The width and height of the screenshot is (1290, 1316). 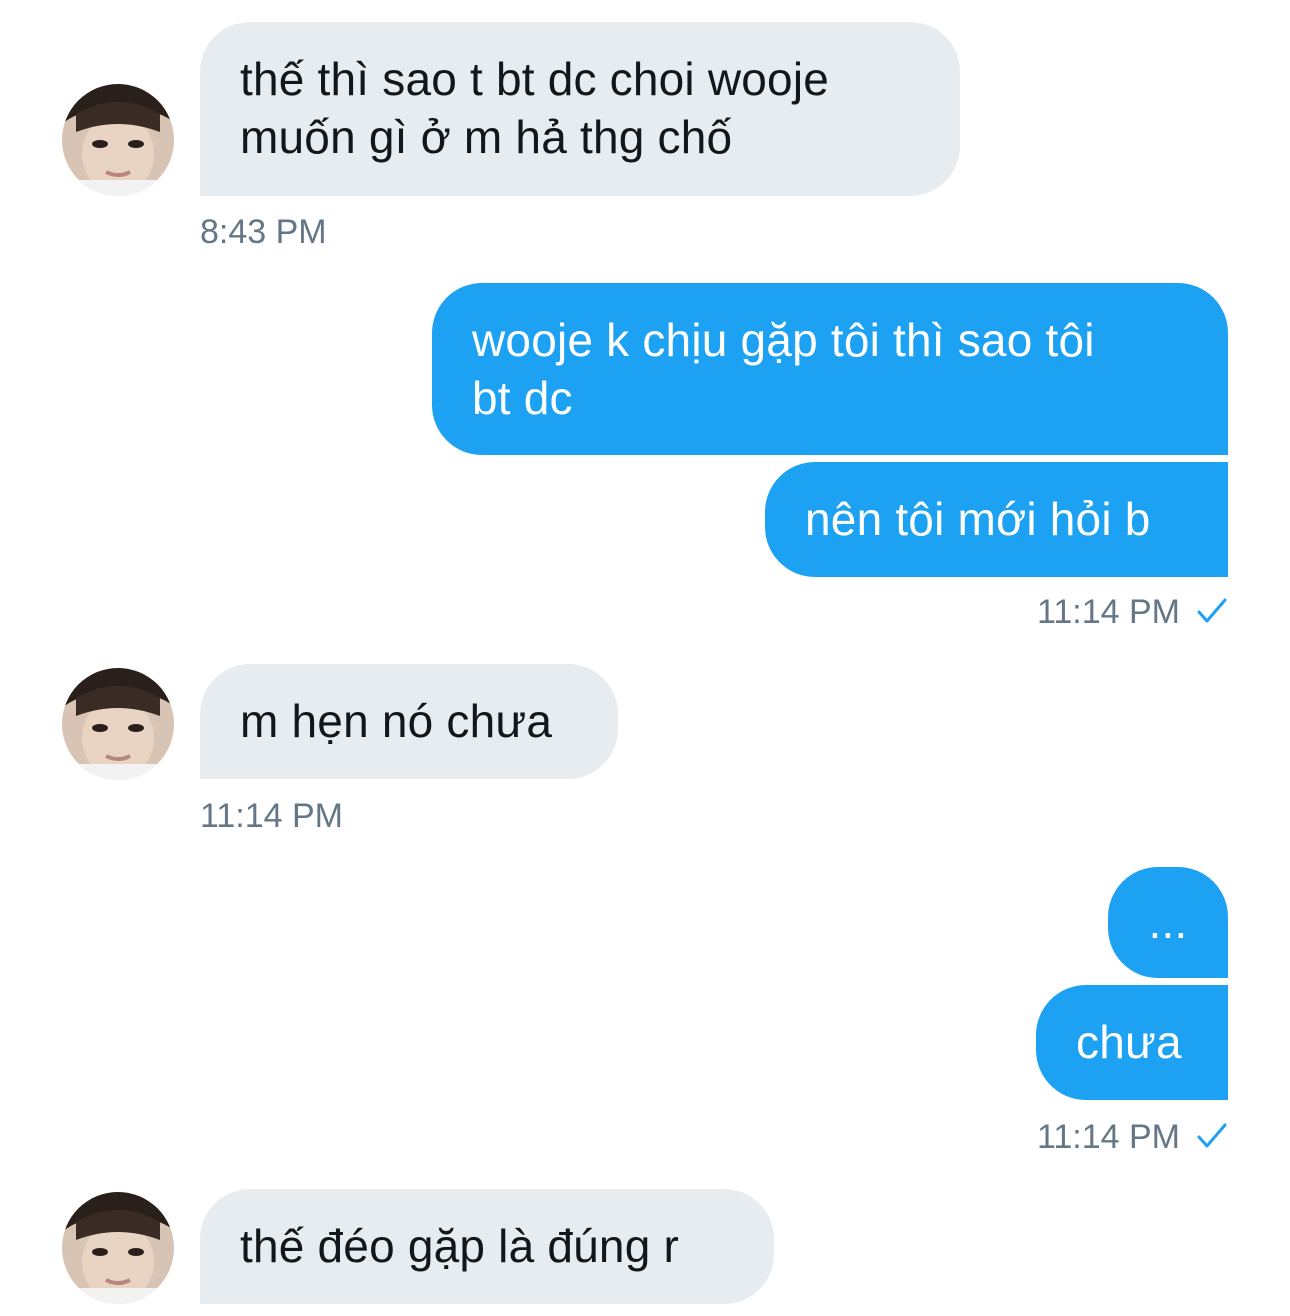 What do you see at coordinates (978, 519) in the screenshot?
I see `message-text: nên tôi mới hỏi b` at bounding box center [978, 519].